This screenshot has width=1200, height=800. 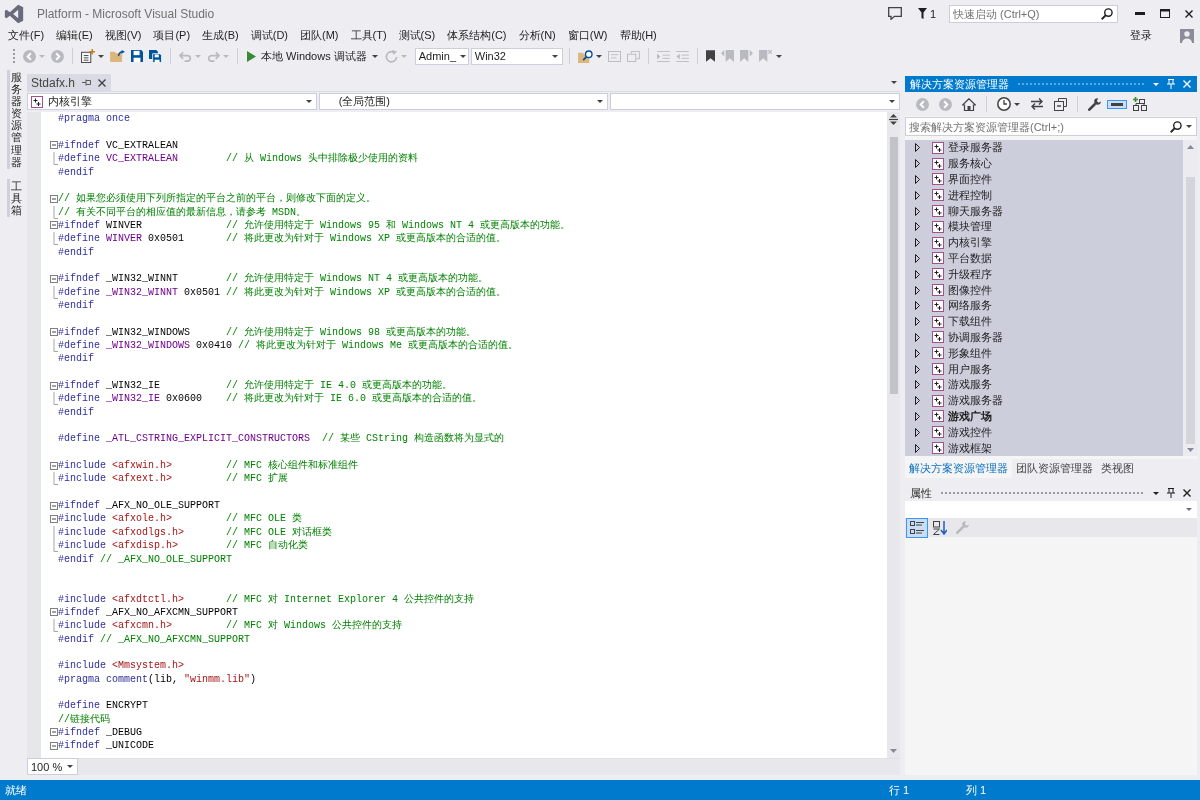 What do you see at coordinates (14, 198) in the screenshot?
I see `side-tab: 工具箱` at bounding box center [14, 198].